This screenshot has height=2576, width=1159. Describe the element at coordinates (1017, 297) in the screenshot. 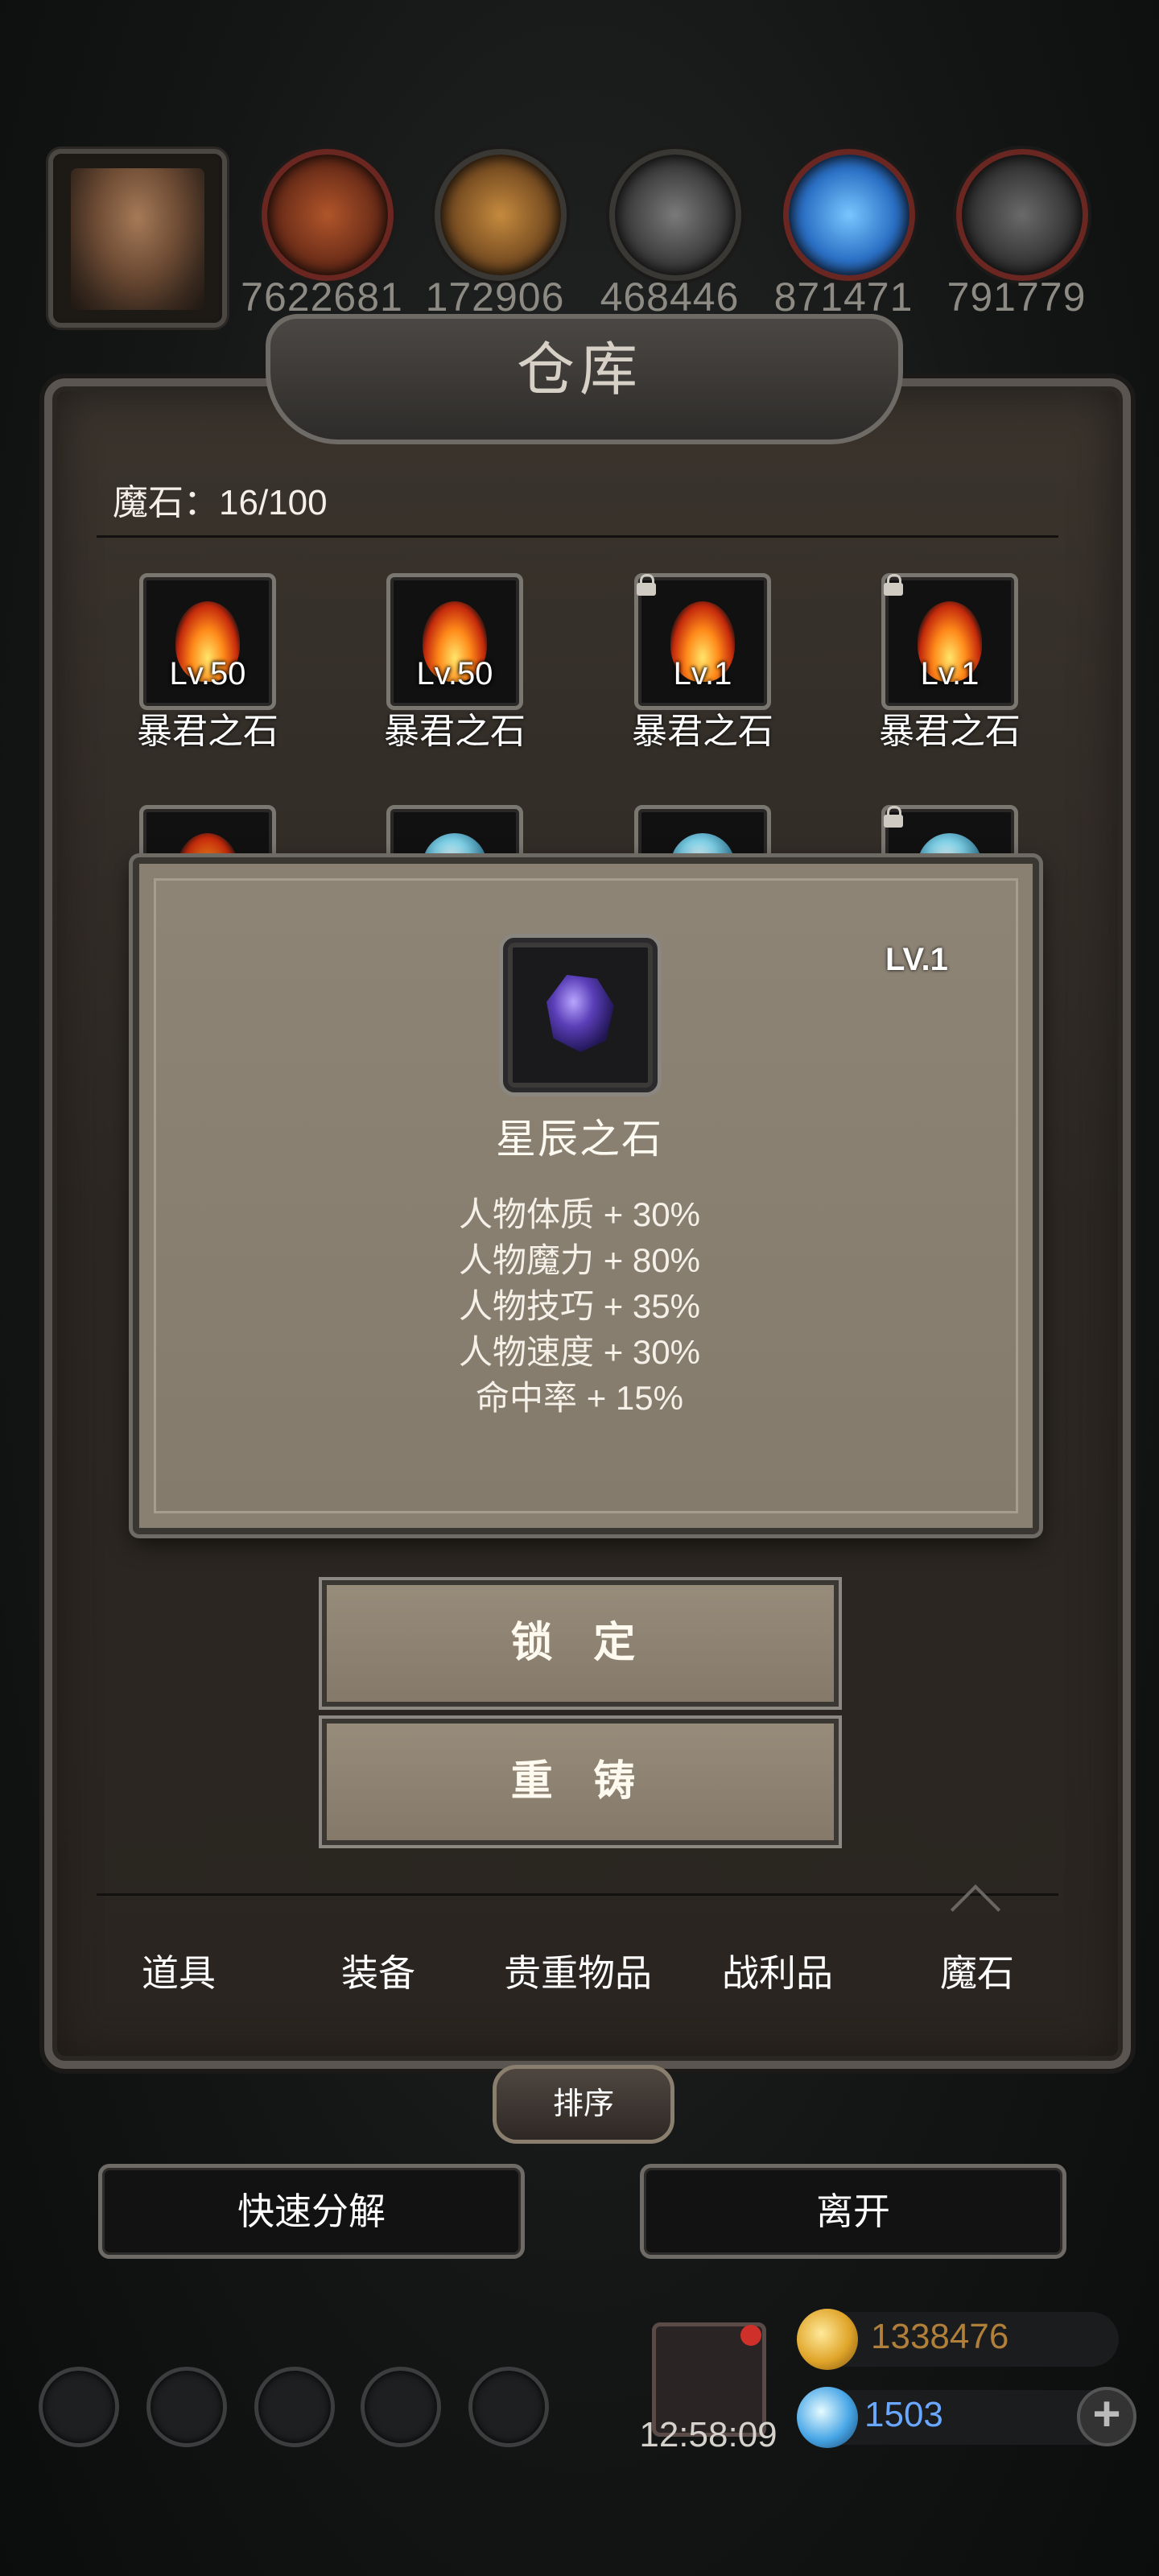

I see `stone-amount: 791779` at that location.